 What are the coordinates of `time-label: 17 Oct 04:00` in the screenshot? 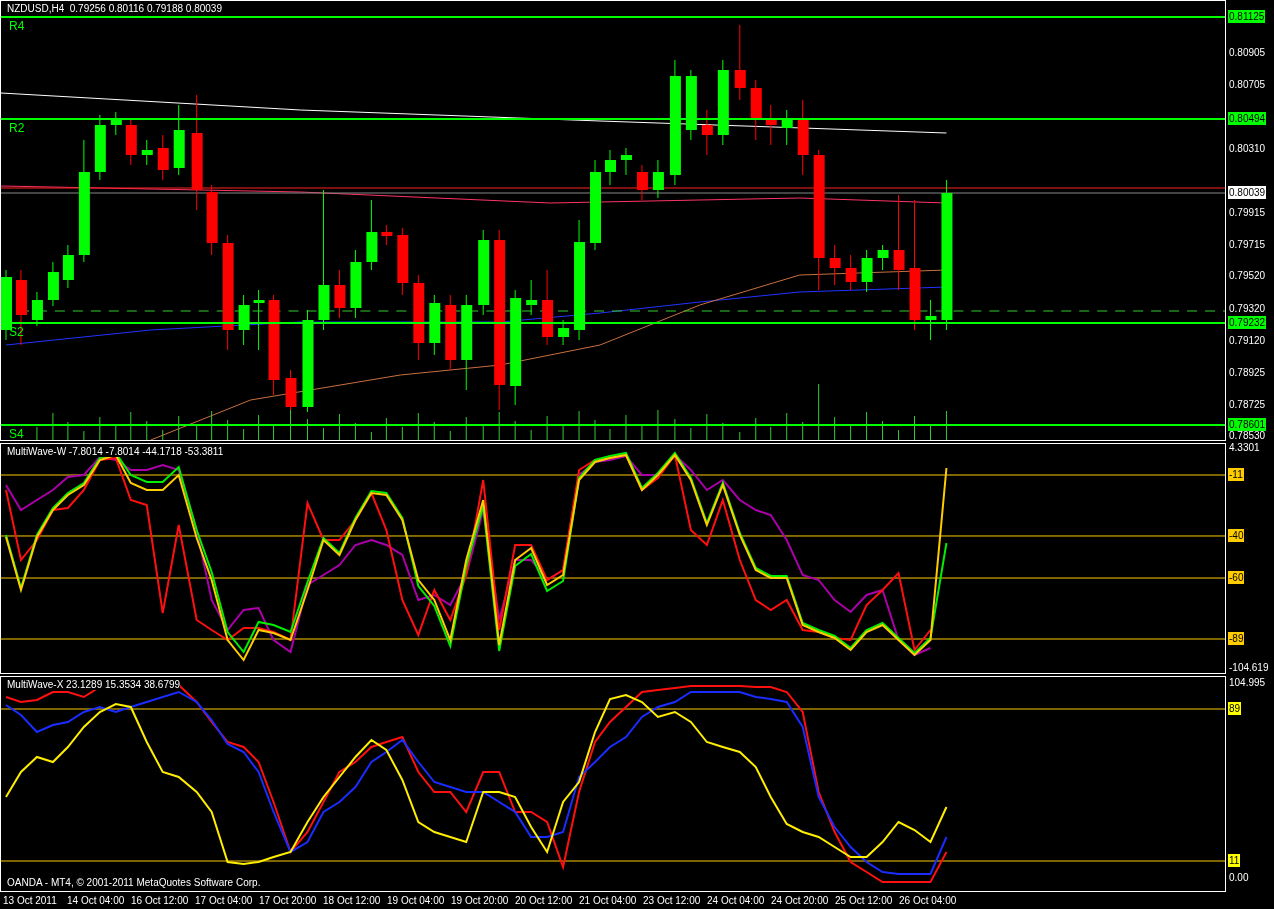 It's located at (224, 901).